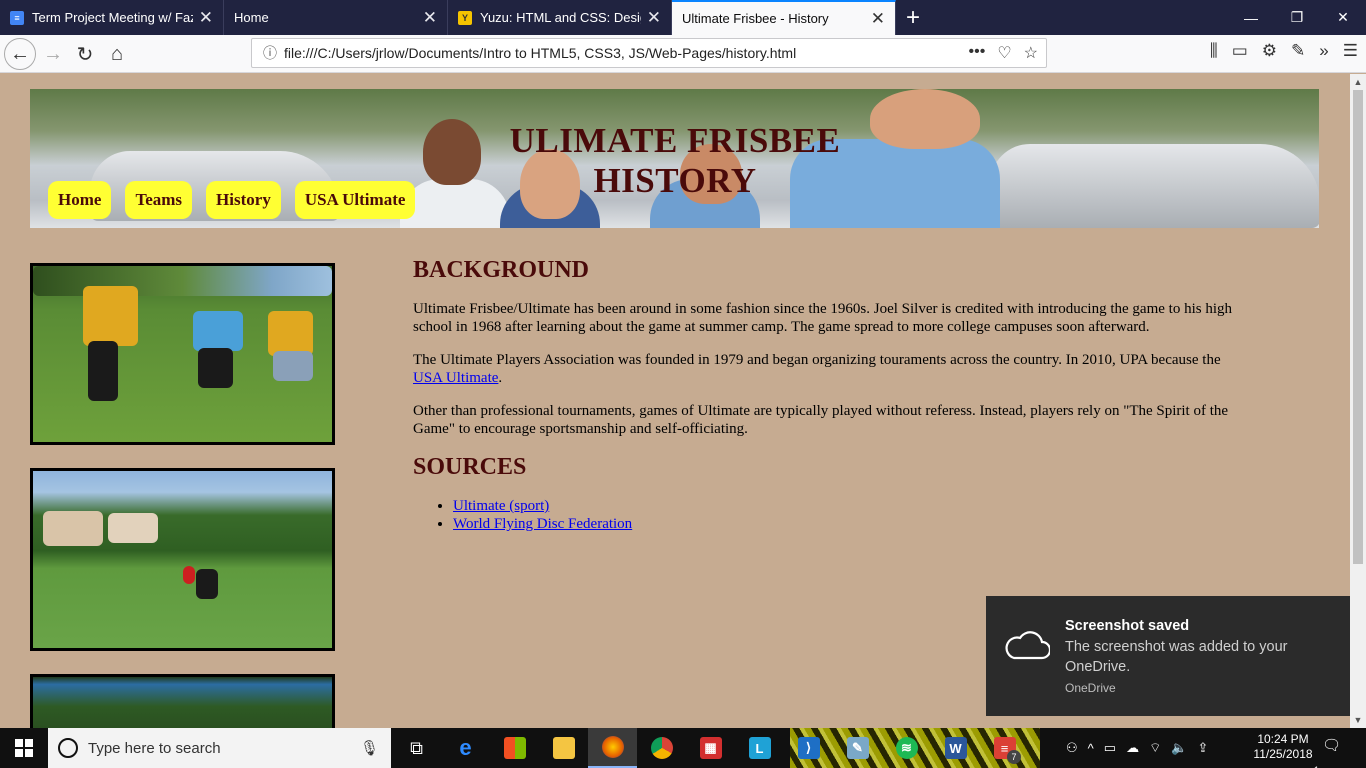  Describe the element at coordinates (112, 17) in the screenshot. I see `tab-term-project: ≡ Term Project Meeting w/ Fazil T ✕` at that location.